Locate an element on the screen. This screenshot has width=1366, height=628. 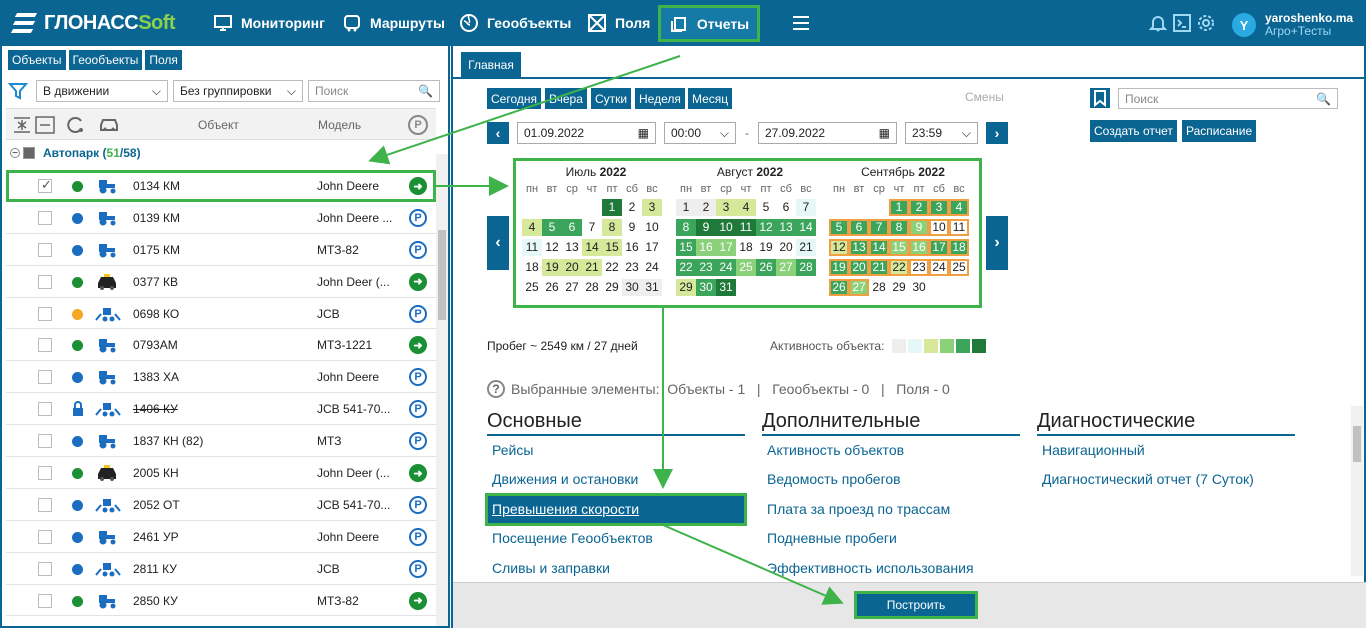
build-button: Построить is located at coordinates (916, 605).